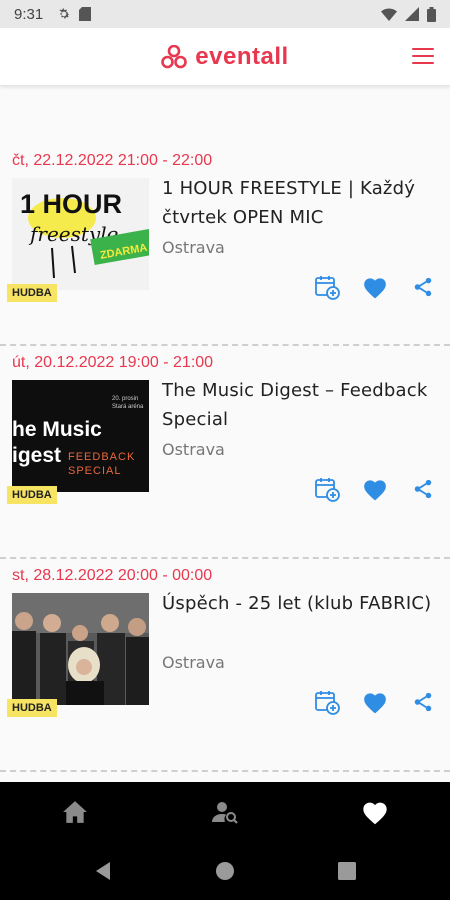 This screenshot has width=450, height=900. What do you see at coordinates (112, 160) in the screenshot?
I see `event-date: čt, 22.12.2022 21:00 - 22:00` at bounding box center [112, 160].